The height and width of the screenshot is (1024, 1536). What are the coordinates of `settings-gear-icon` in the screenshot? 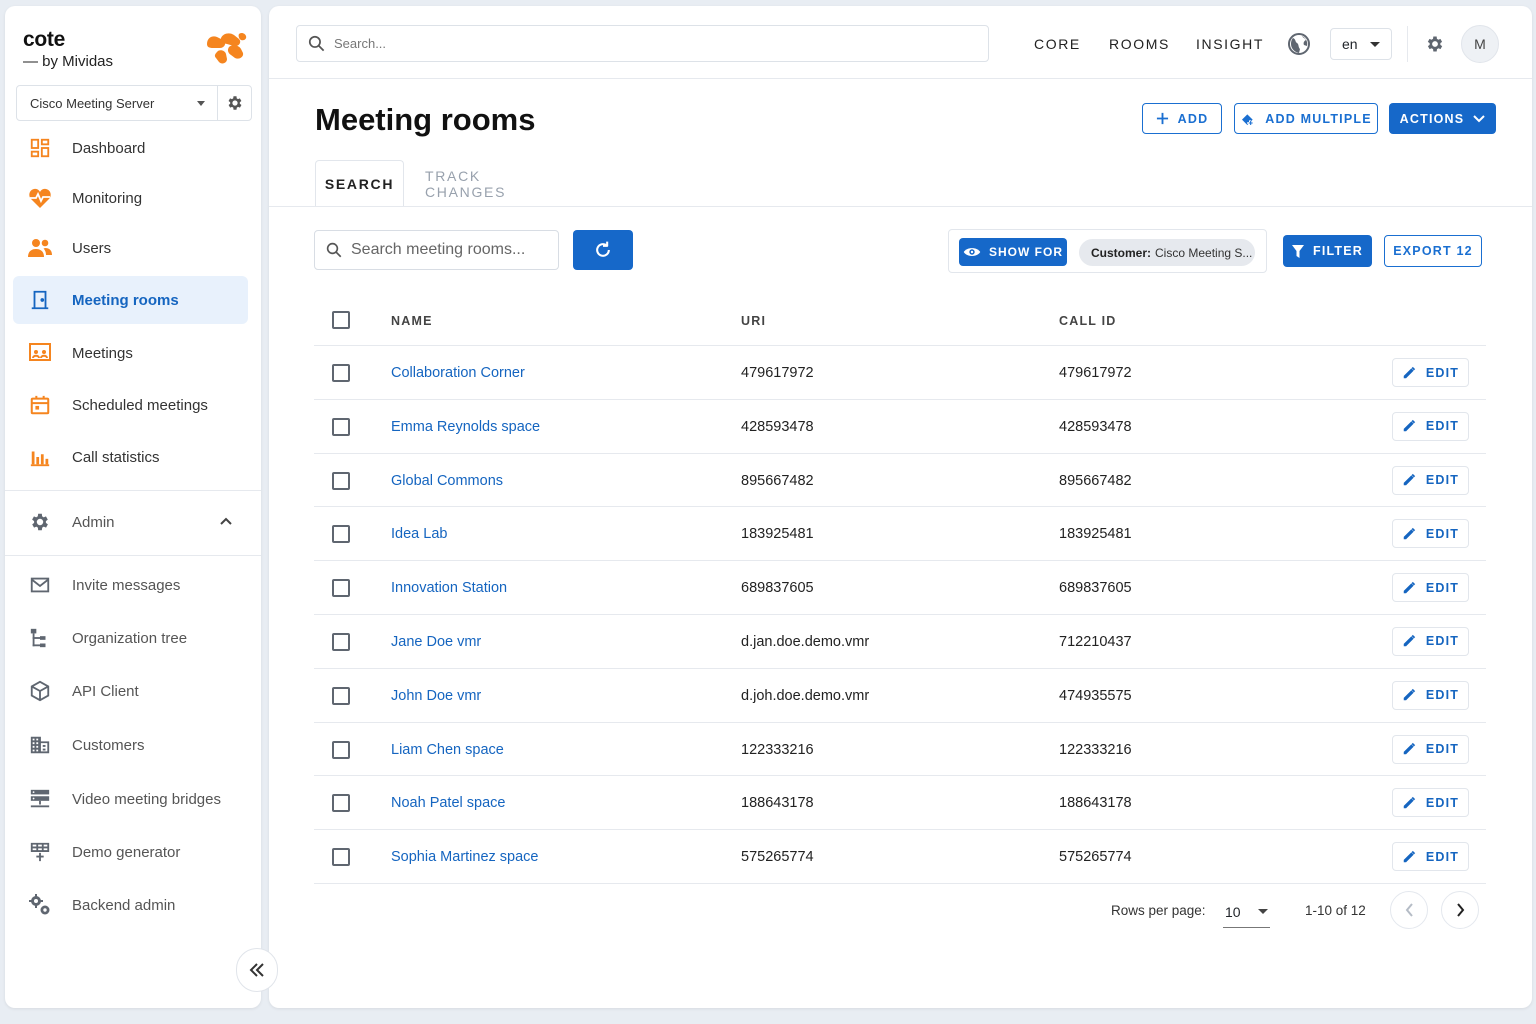 It's located at (1435, 44).